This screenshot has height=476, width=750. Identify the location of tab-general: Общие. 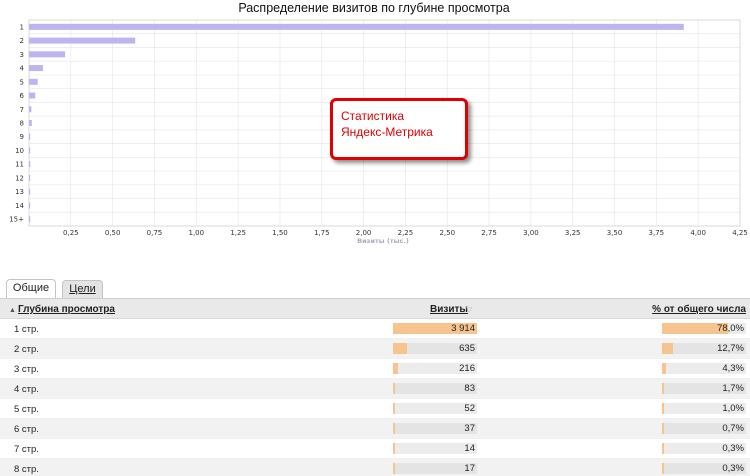
(31, 288).